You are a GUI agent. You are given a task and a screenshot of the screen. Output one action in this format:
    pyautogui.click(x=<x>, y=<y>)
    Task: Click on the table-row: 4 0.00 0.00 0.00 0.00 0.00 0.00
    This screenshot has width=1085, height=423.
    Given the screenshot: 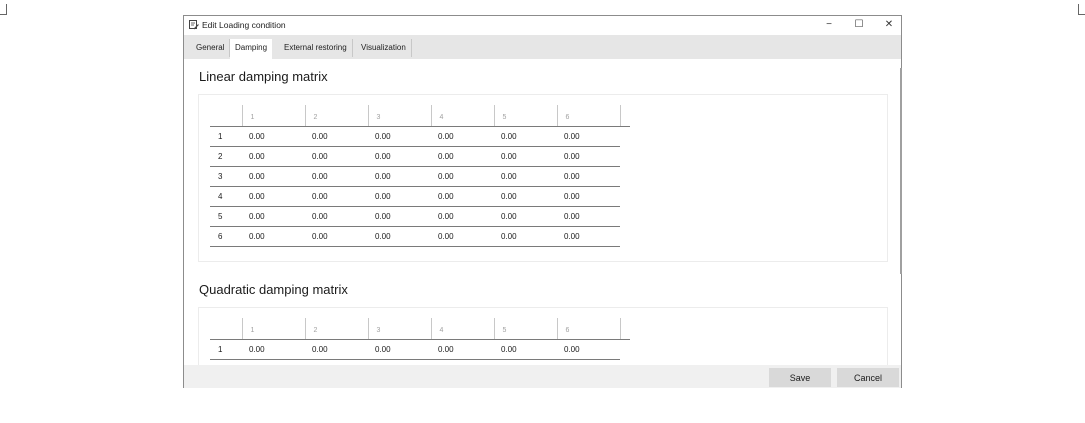 What is the action you would take?
    pyautogui.click(x=420, y=196)
    